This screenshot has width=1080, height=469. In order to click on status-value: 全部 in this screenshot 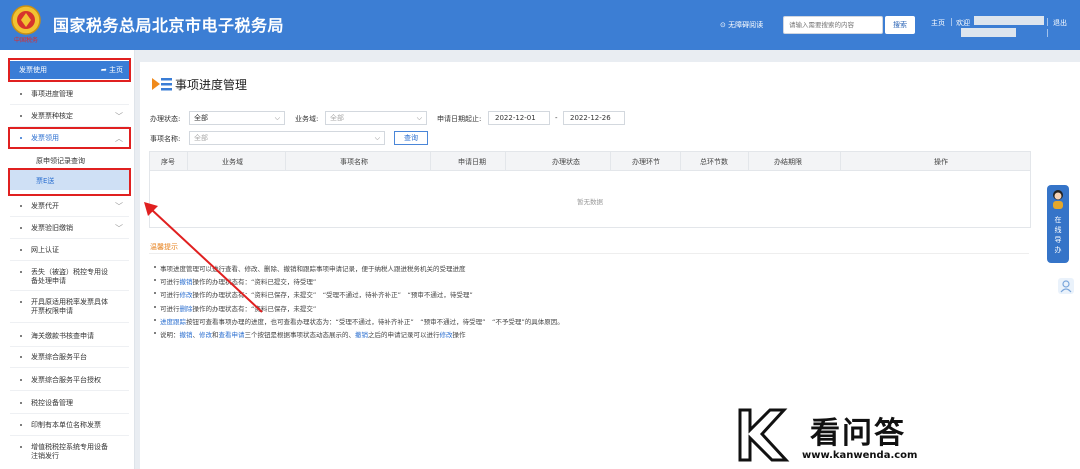, I will do `click(201, 118)`.